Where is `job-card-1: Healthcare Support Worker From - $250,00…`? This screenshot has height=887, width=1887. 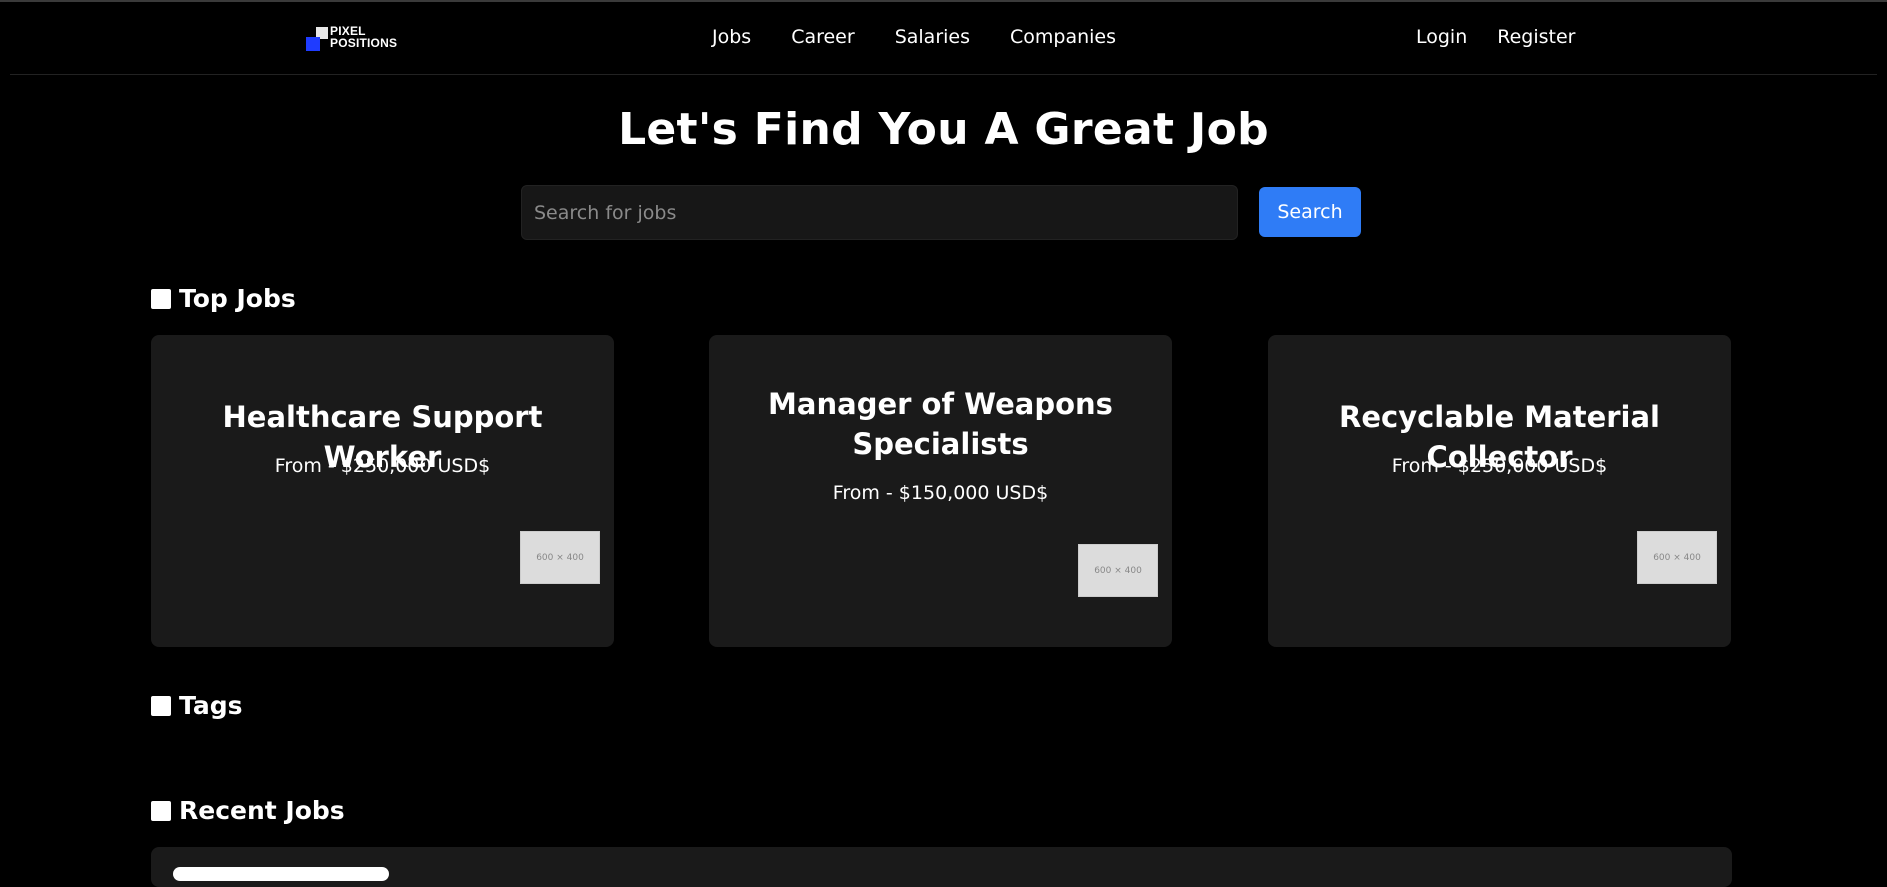
job-card-1: Healthcare Support Worker From - $250,00… is located at coordinates (382, 491).